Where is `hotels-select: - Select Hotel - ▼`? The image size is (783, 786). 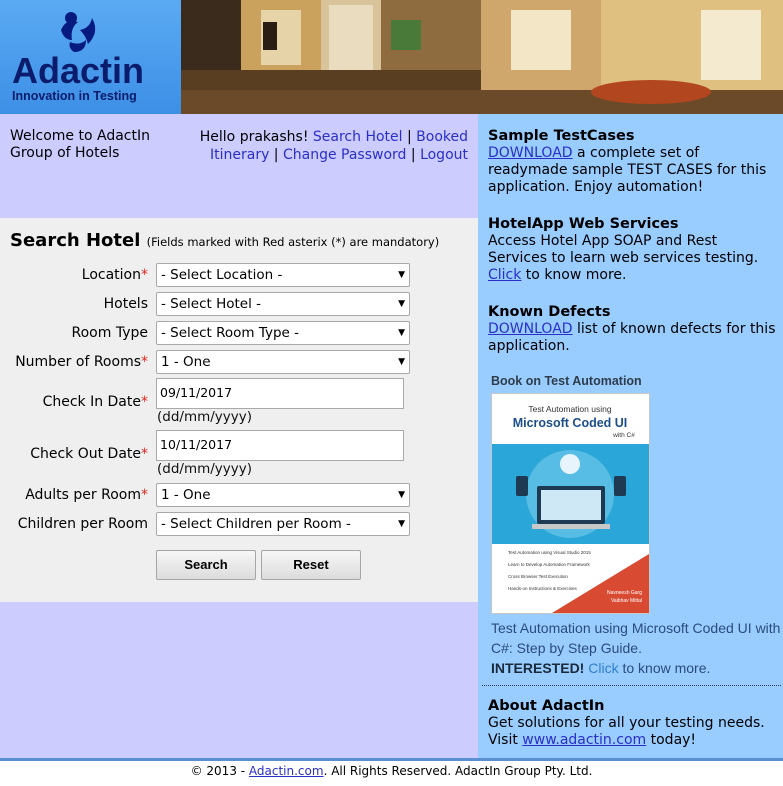
hotels-select: - Select Hotel - ▼ is located at coordinates (283, 304).